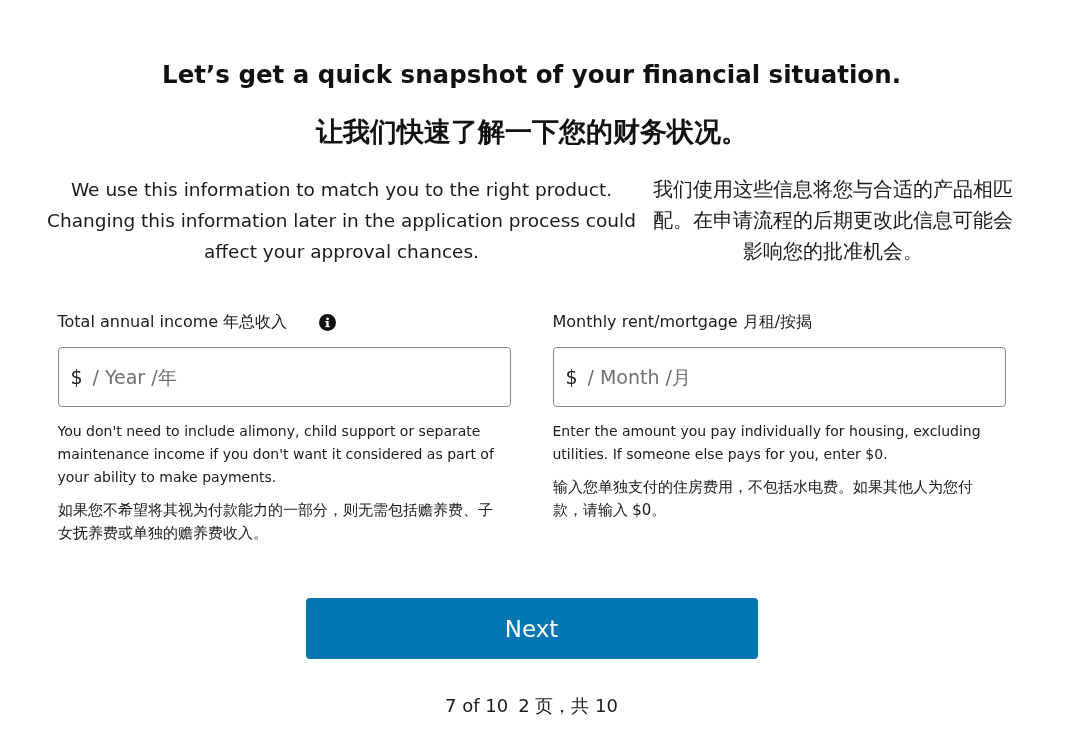 This screenshot has width=1080, height=737. I want to click on intro-text-translation: 我们使用这些信息将您与合适的产品相匹配。在申请流程的后期更改此信息可能会影响您的批准机会。, so click(832, 221).